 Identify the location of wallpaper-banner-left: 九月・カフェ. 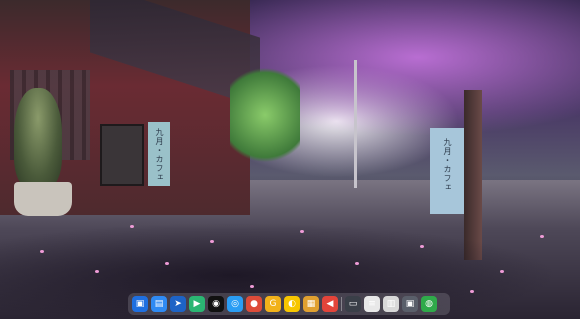
(159, 154).